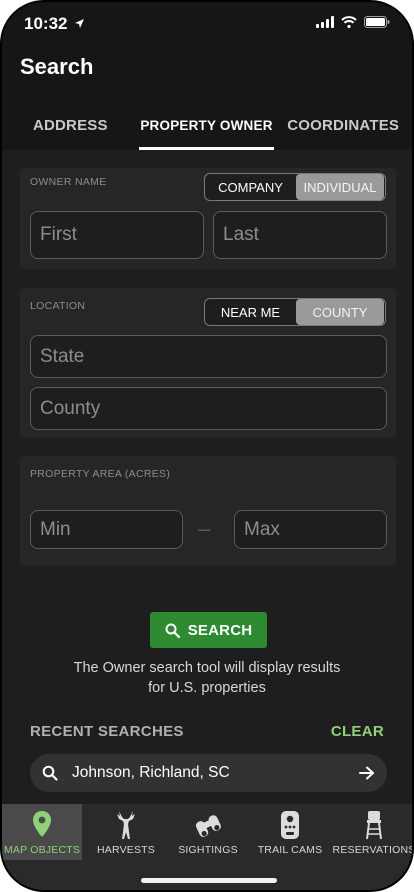 The width and height of the screenshot is (414, 892). I want to click on nav-label: HARVESTS, so click(125, 850).